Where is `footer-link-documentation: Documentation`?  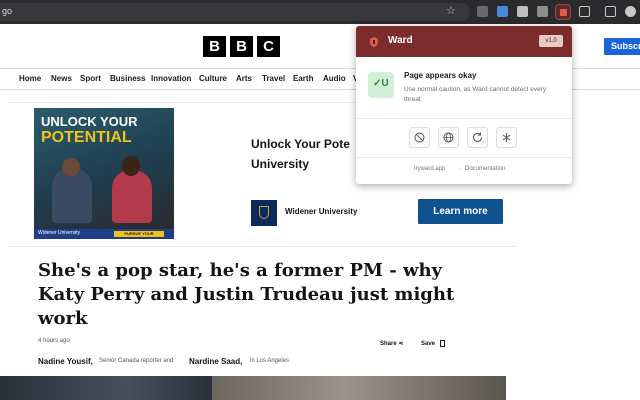 footer-link-documentation: Documentation is located at coordinates (485, 169).